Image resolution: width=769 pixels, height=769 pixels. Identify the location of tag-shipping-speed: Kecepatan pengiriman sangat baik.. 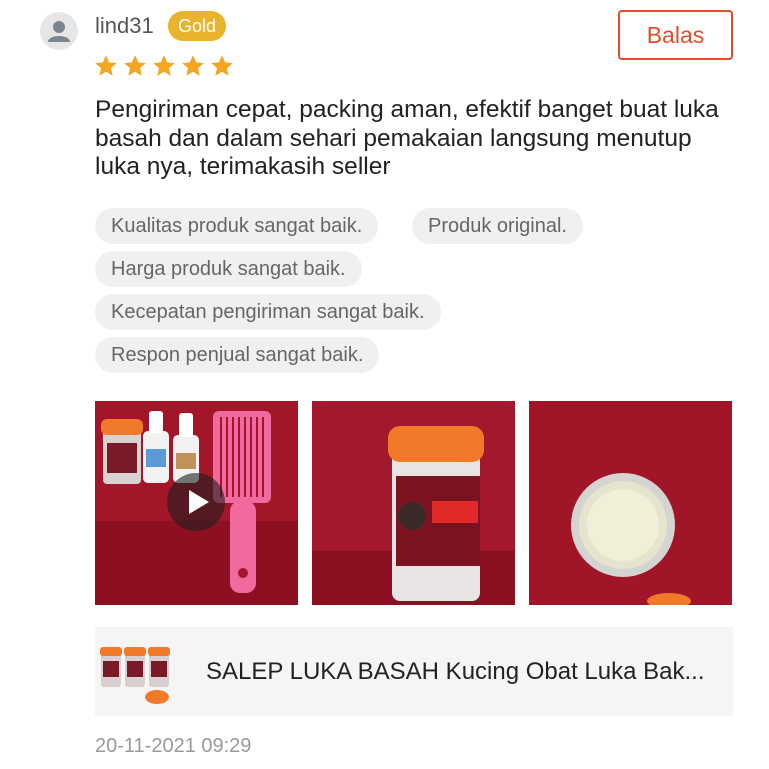
(268, 312).